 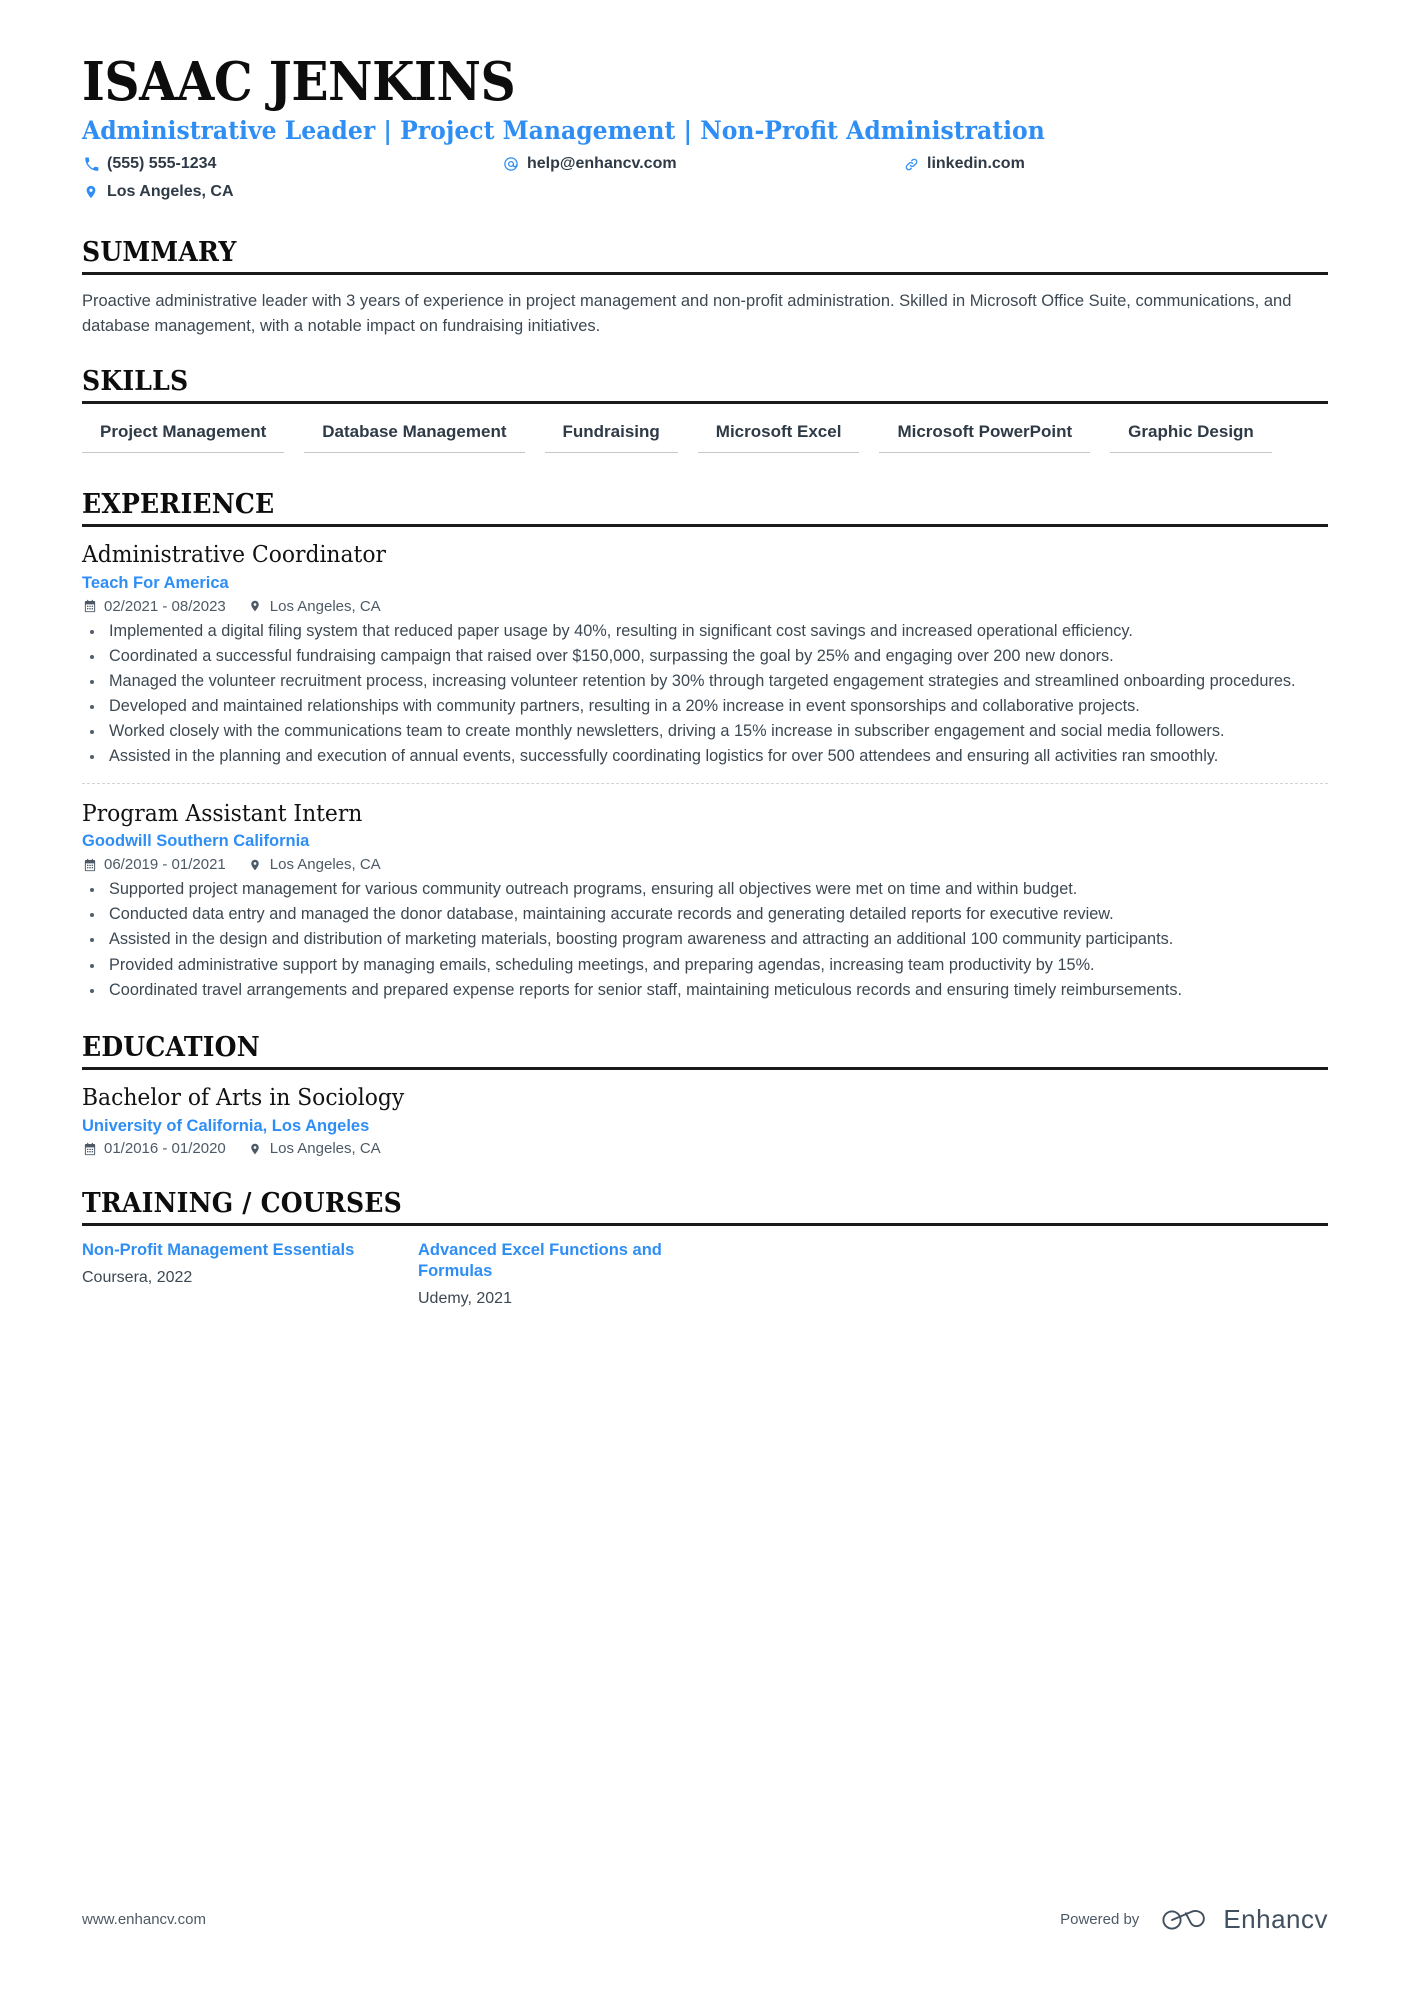 I want to click on contact-linkedin: linkedin.com, so click(x=1052, y=164).